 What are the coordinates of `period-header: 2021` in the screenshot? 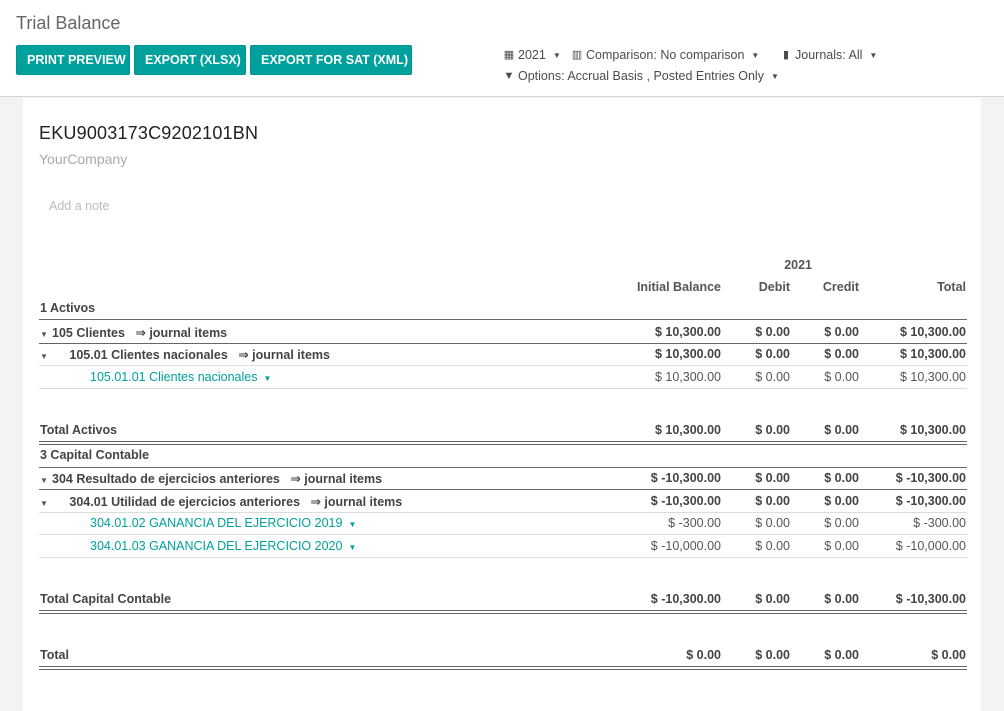 It's located at (798, 265).